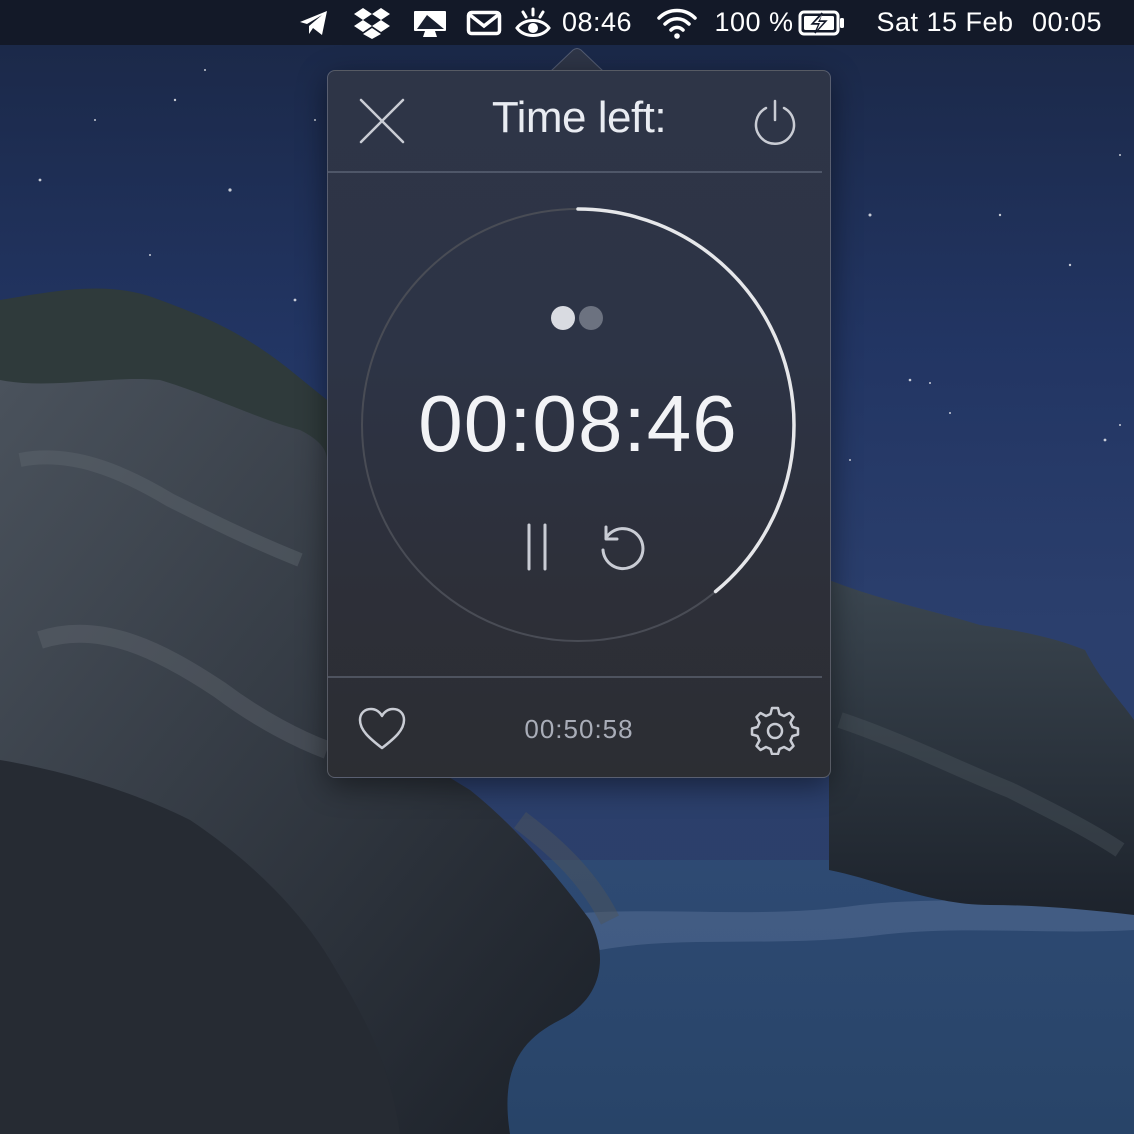 The width and height of the screenshot is (1134, 1134). I want to click on favorite-button, so click(382, 729).